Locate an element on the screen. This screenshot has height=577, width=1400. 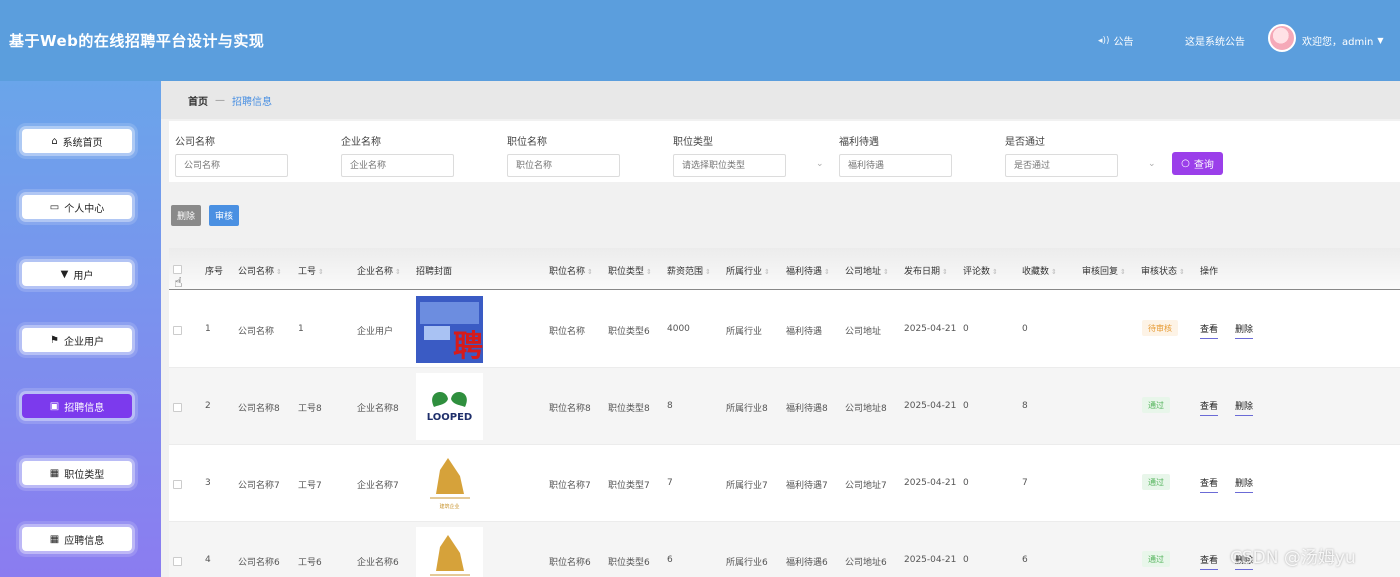
filter-panel: 公司名称 企业名称 职位名称 职位类型 ⌄ 福利待遇 是否通过 ⌄ is located at coordinates (784, 151).